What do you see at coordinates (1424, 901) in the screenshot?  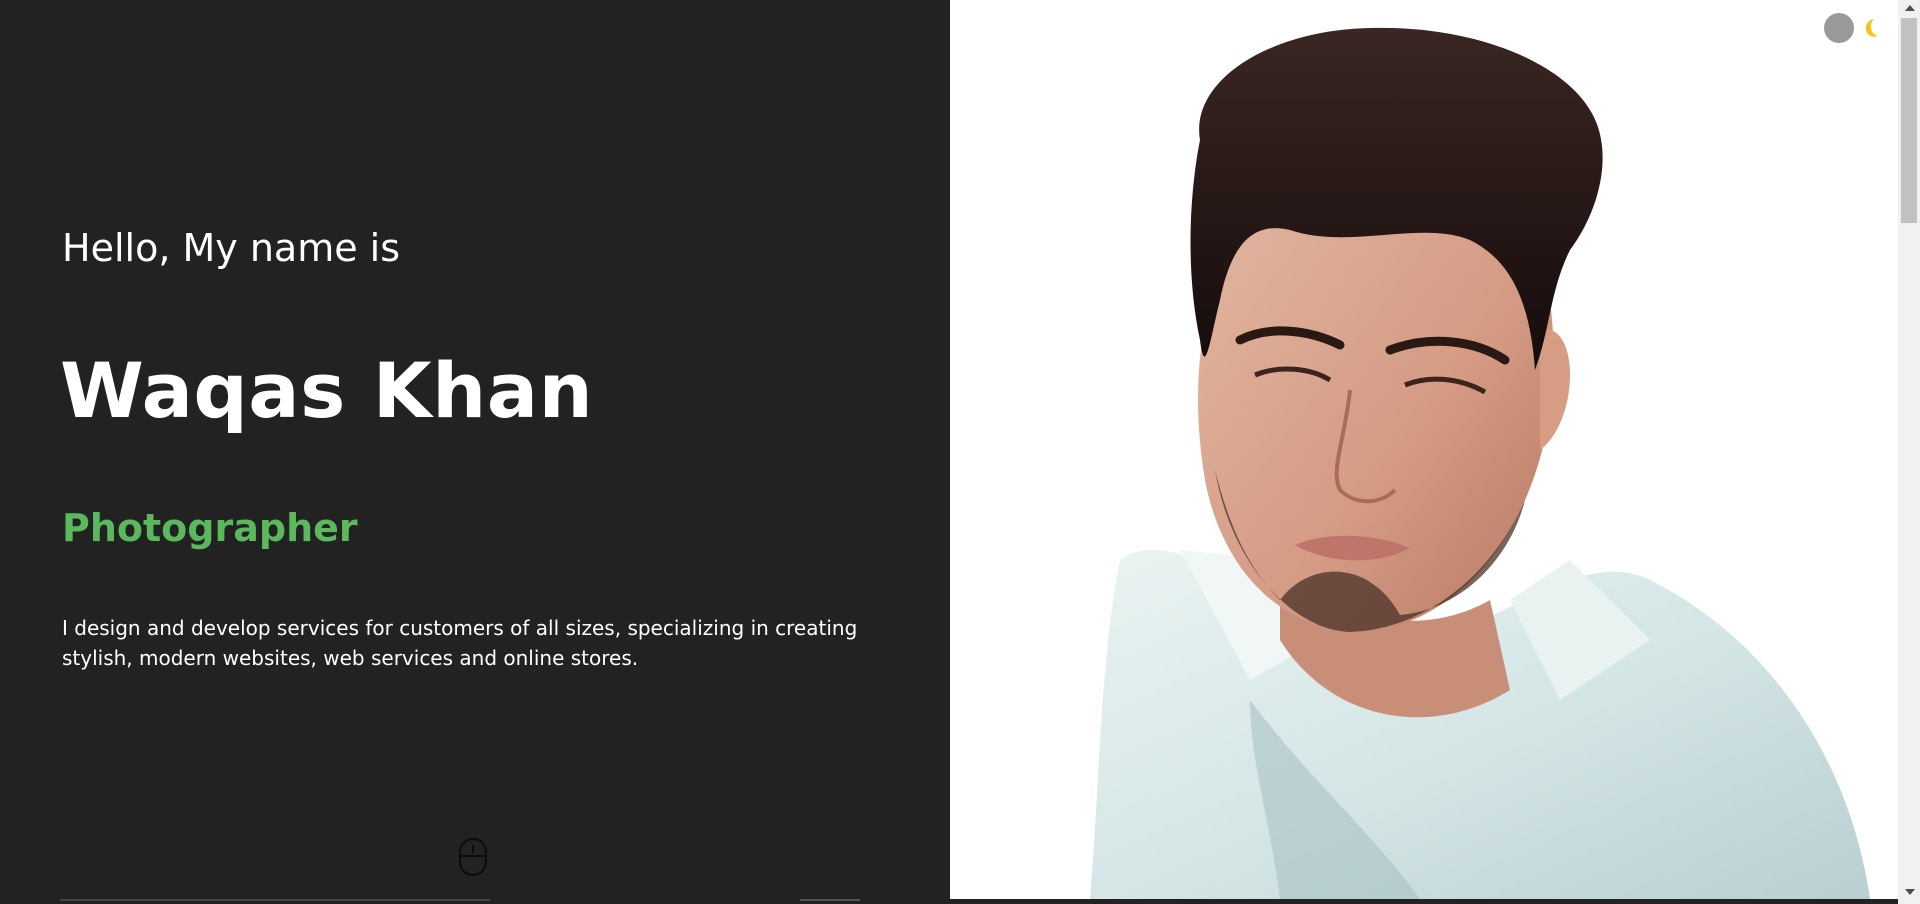 I see `bottom-strip` at bounding box center [1424, 901].